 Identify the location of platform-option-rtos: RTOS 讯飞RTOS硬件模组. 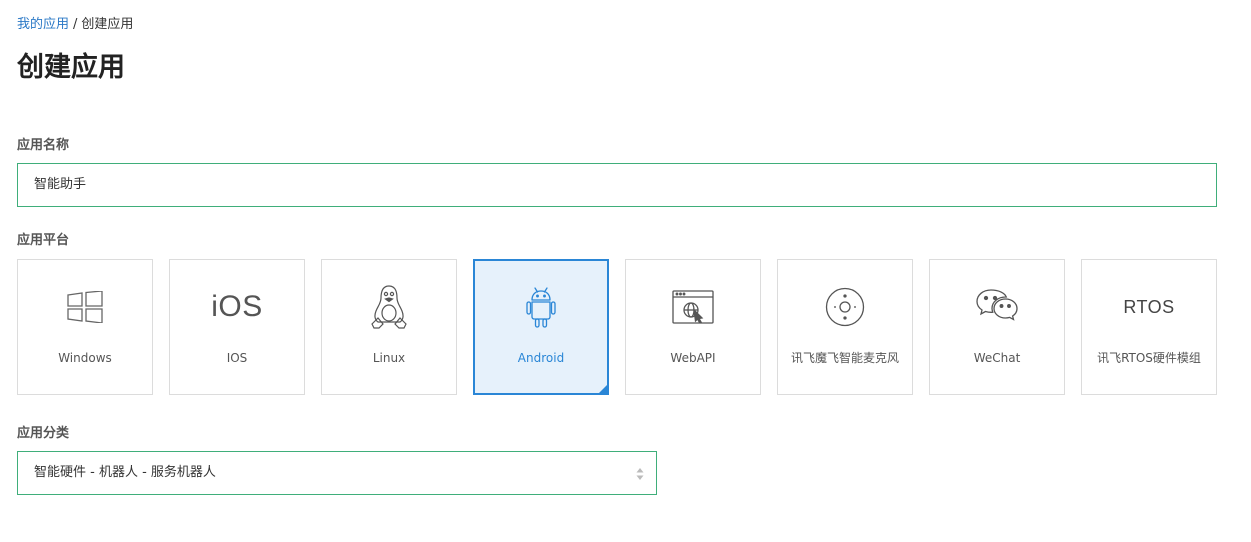
(1149, 327).